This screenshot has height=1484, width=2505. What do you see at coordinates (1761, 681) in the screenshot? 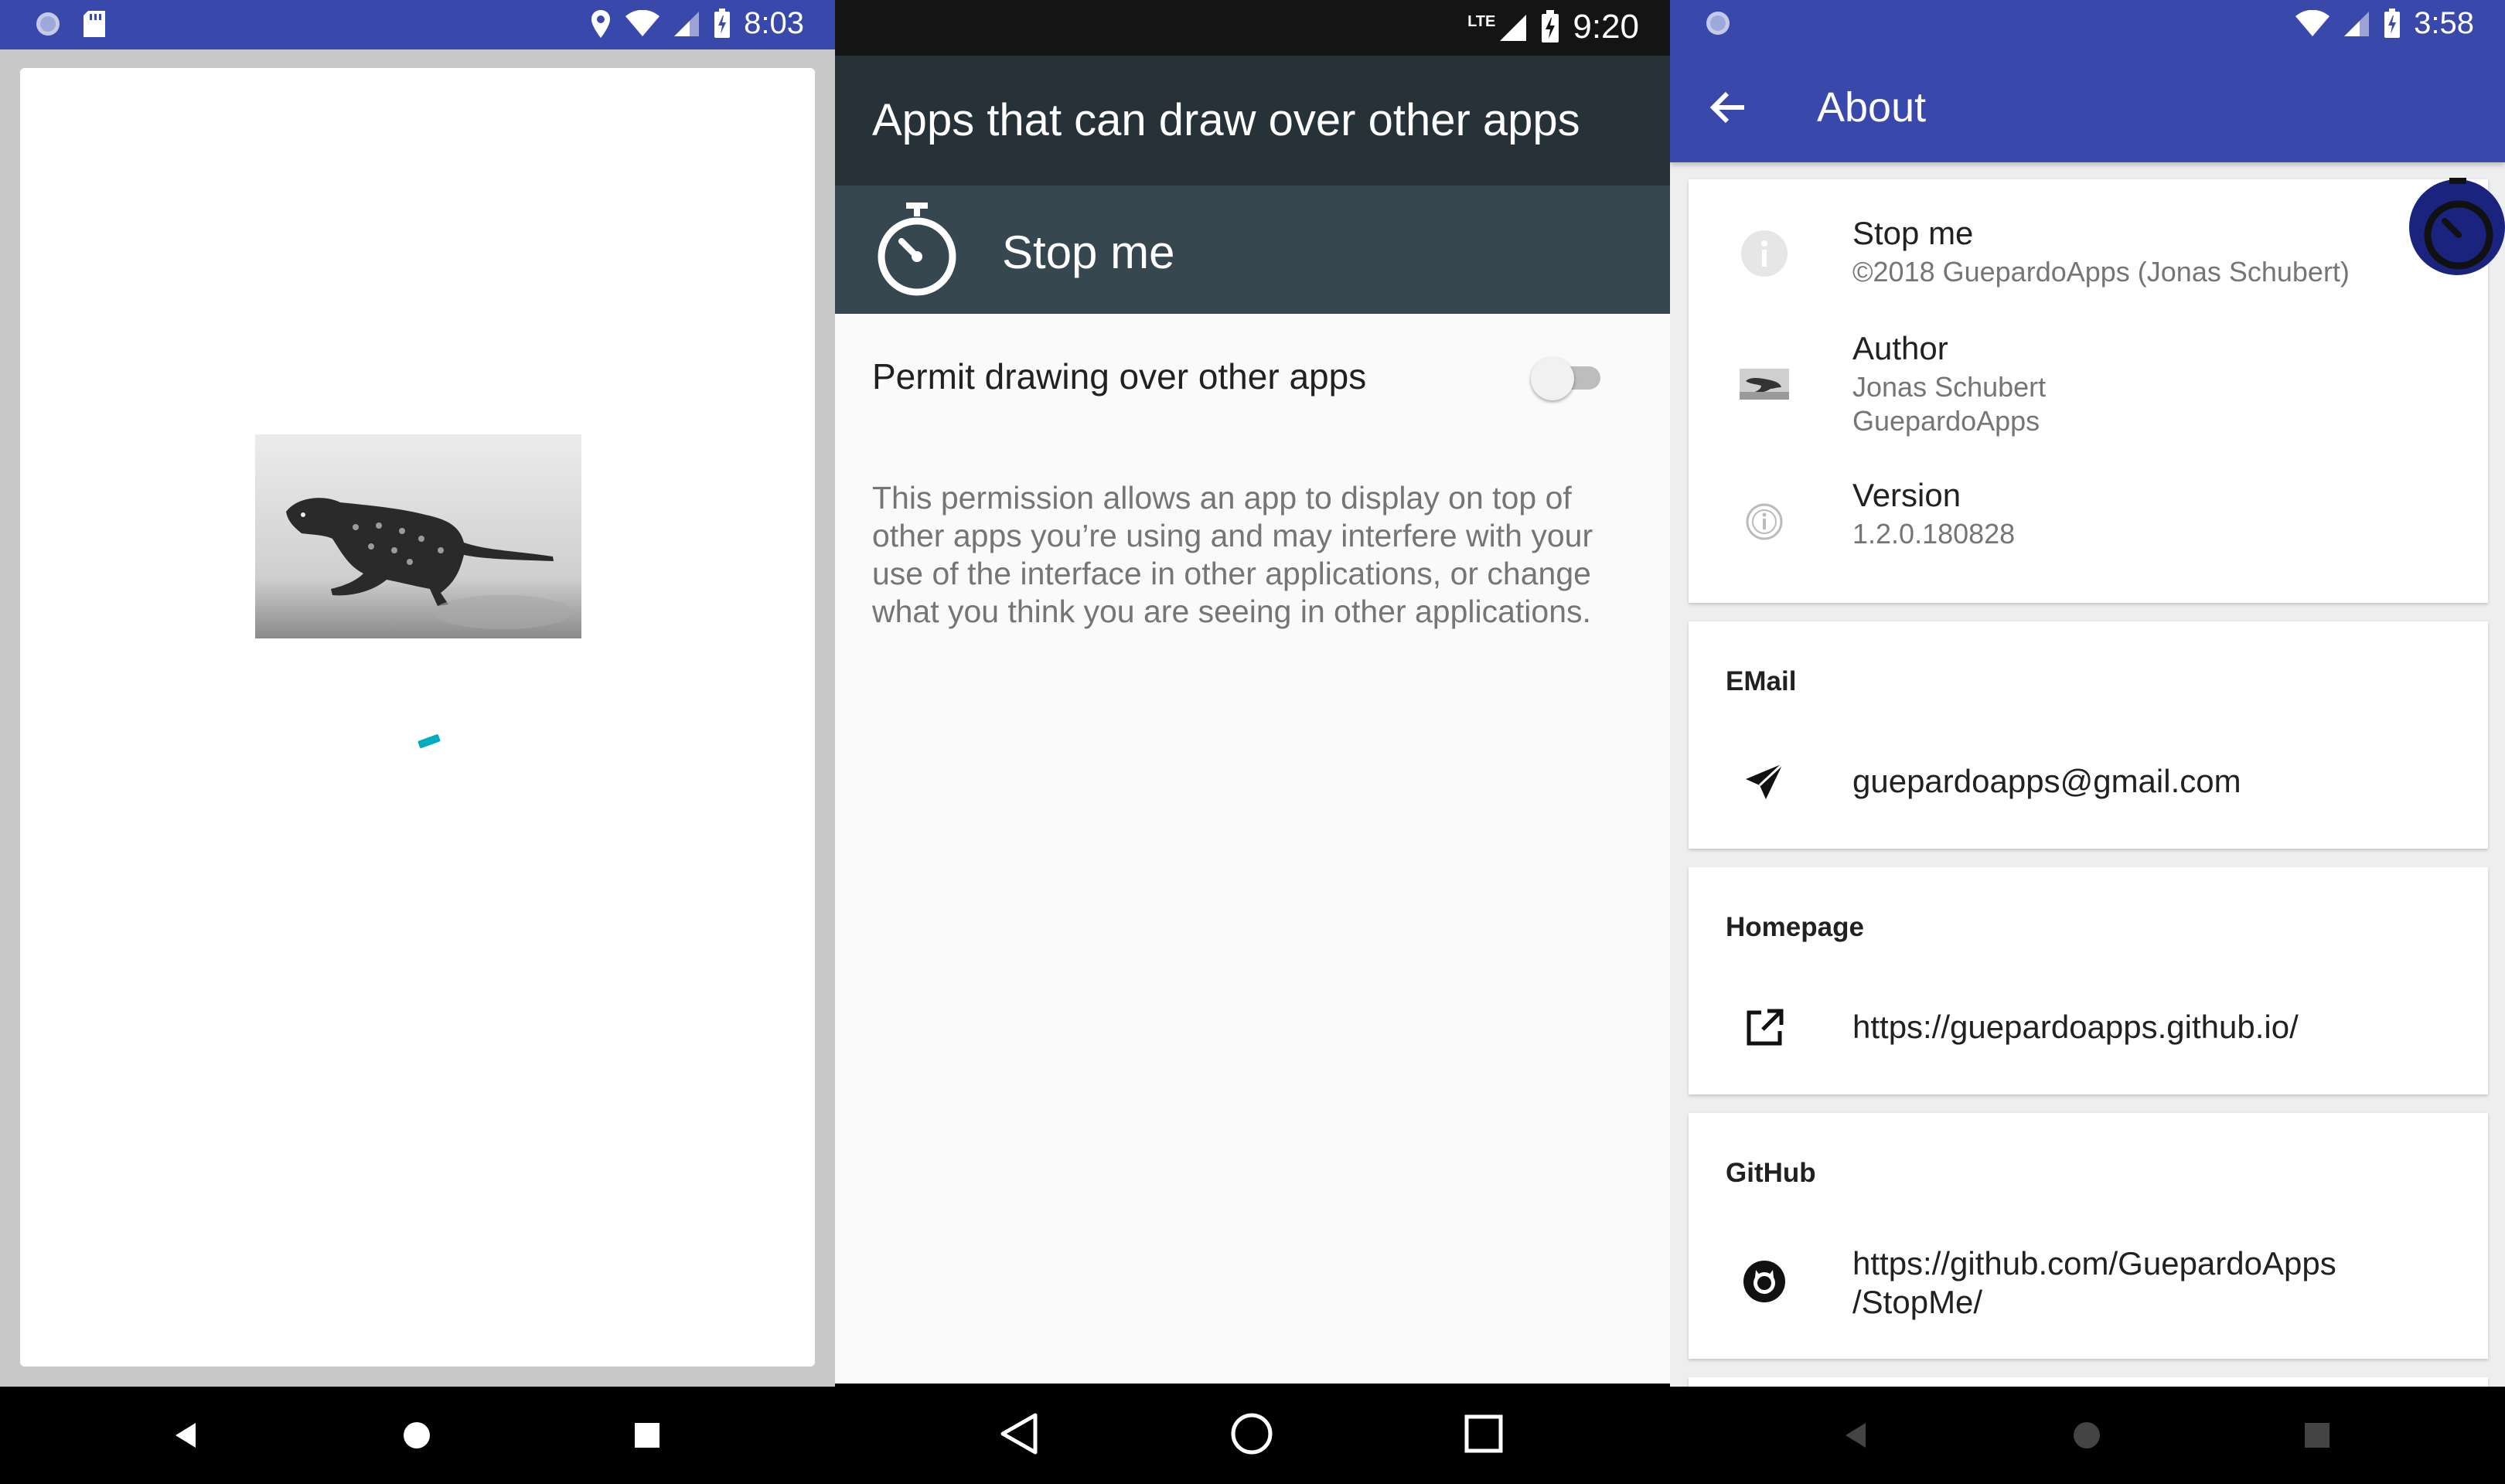
I see `email-header: EMail` at bounding box center [1761, 681].